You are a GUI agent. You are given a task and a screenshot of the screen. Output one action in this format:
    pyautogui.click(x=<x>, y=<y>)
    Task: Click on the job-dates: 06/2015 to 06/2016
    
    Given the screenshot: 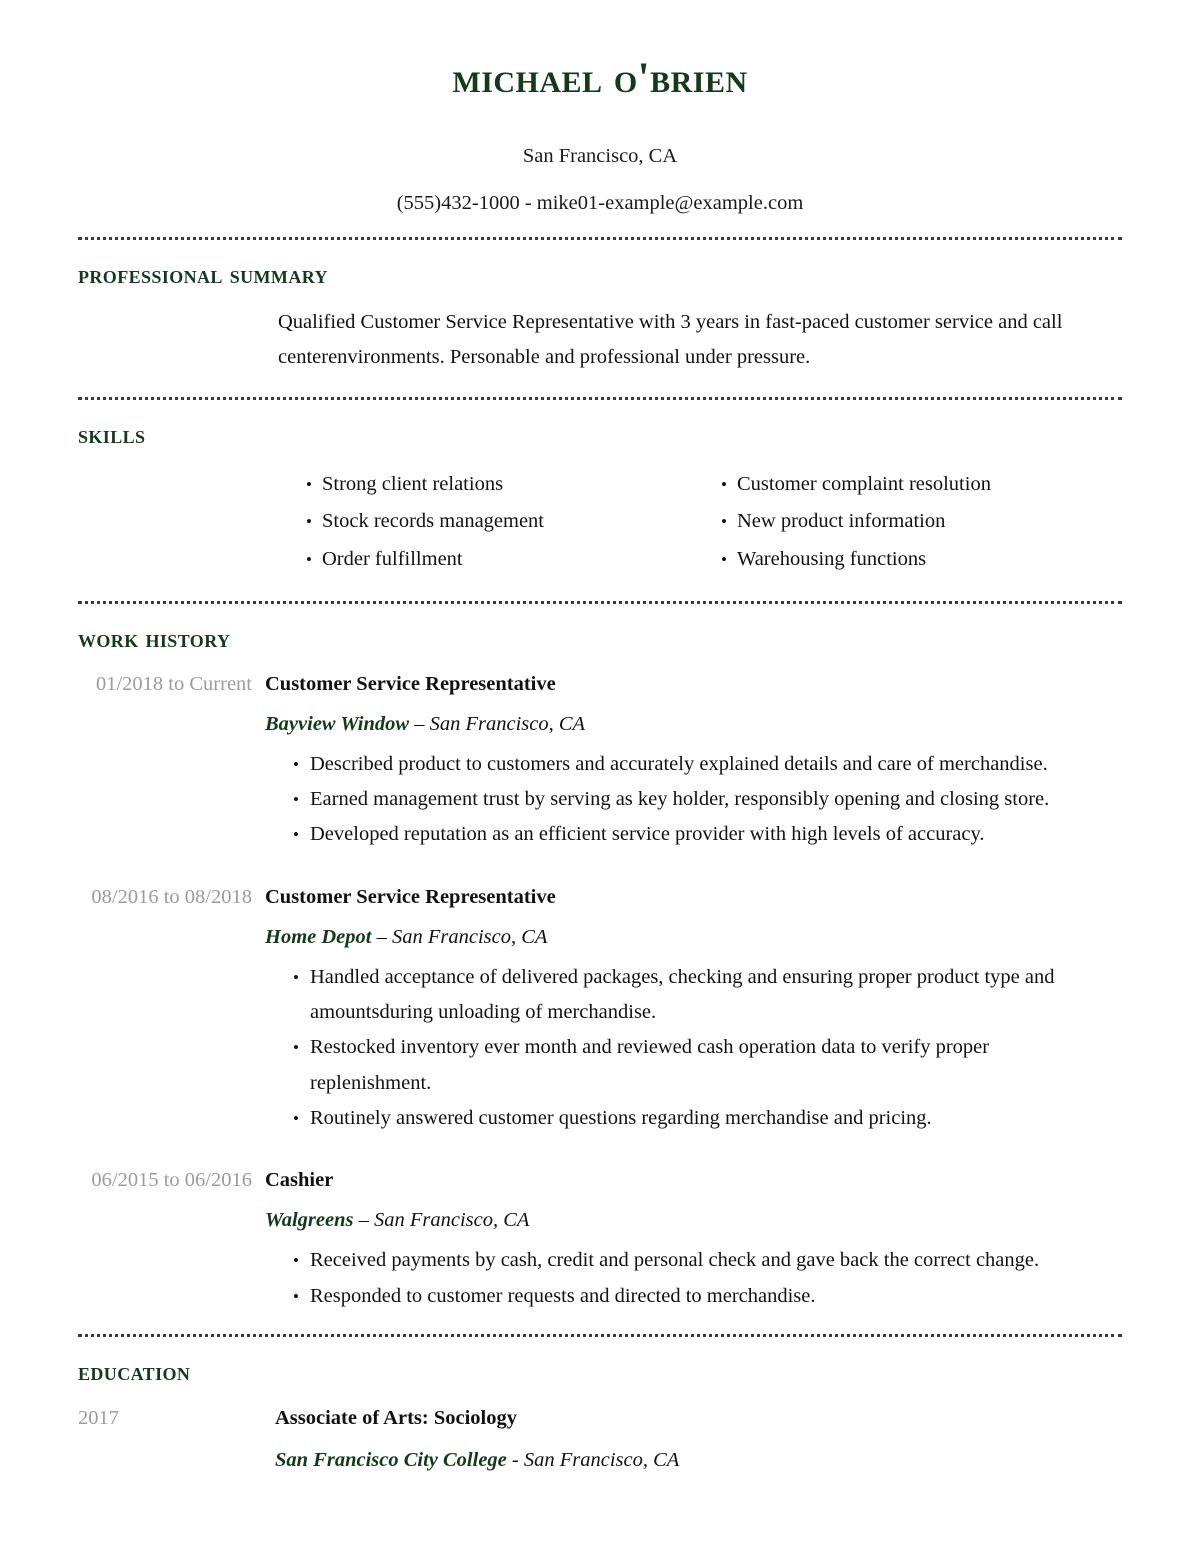 What is the action you would take?
    pyautogui.click(x=171, y=1180)
    